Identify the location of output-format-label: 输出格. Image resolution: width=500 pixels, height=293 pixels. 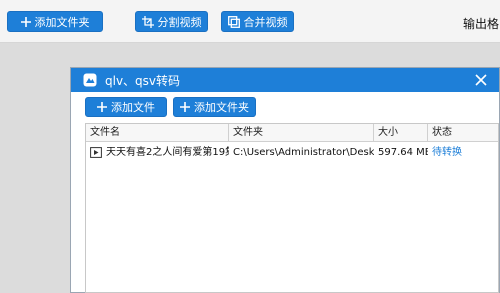
(481, 24).